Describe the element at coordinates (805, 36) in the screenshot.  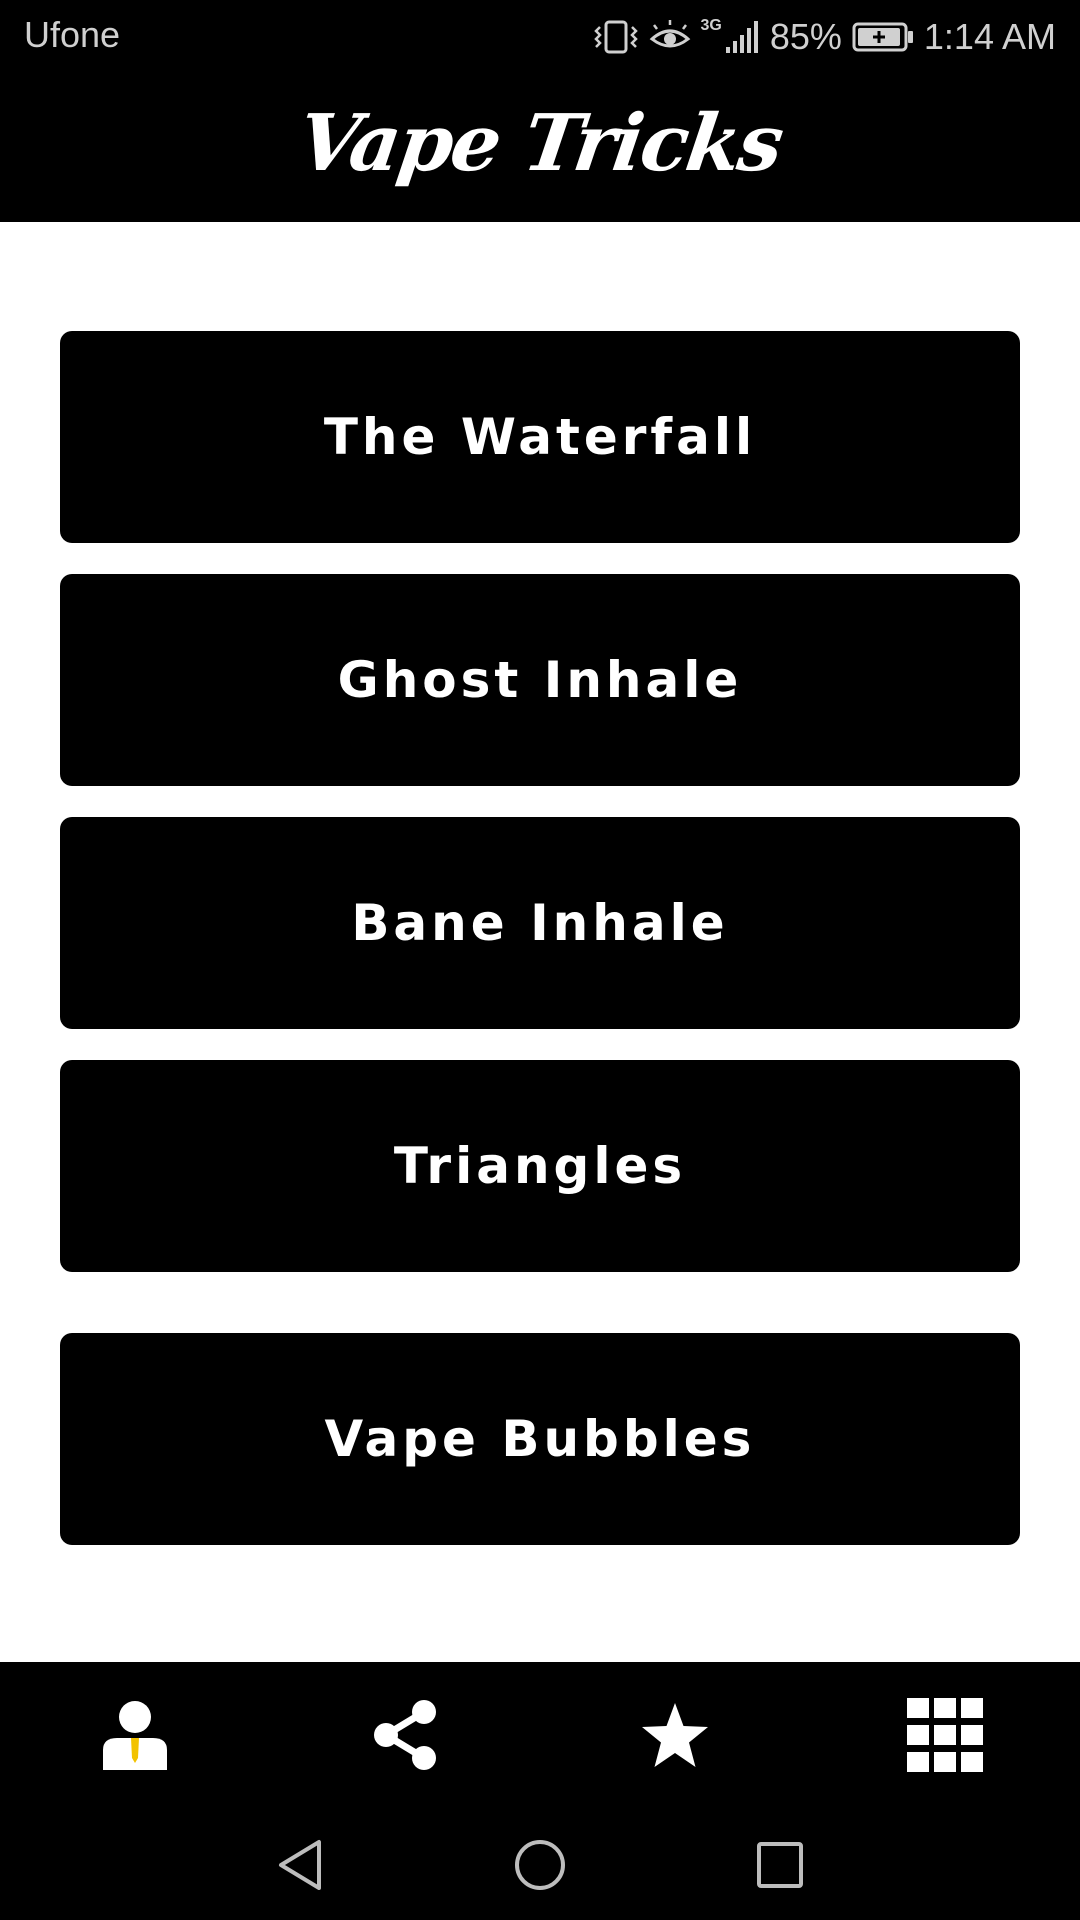
I see `battery-percent: 85%` at that location.